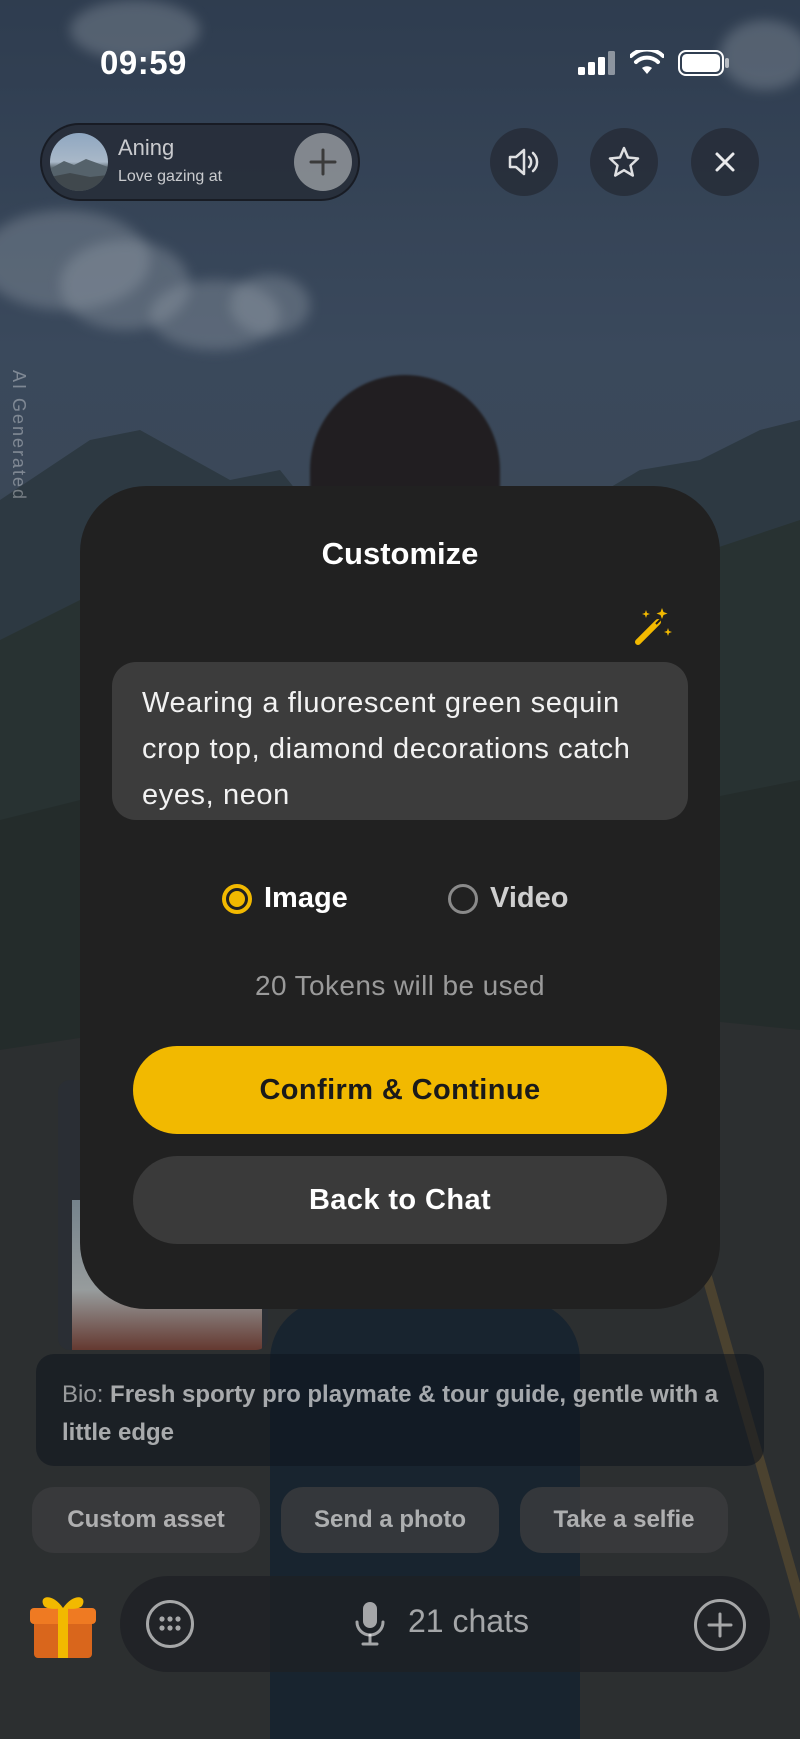 This screenshot has height=1739, width=800. Describe the element at coordinates (468, 1621) in the screenshot. I see `chats-count-label: 21 chats` at that location.